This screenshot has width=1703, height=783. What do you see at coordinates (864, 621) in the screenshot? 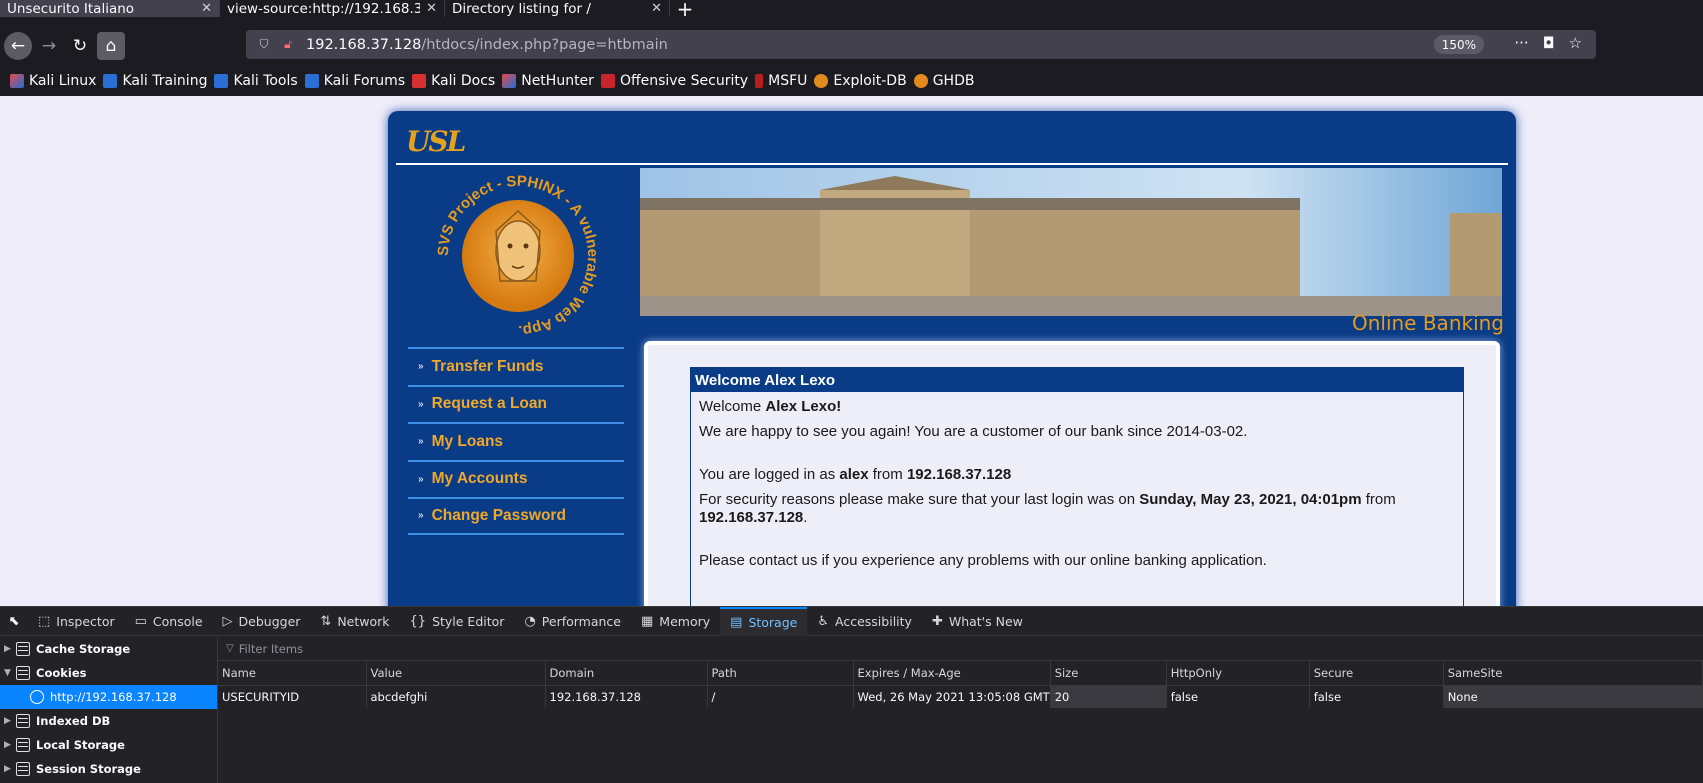
I see `tab-accessibility: ♿ Accessibility` at bounding box center [864, 621].